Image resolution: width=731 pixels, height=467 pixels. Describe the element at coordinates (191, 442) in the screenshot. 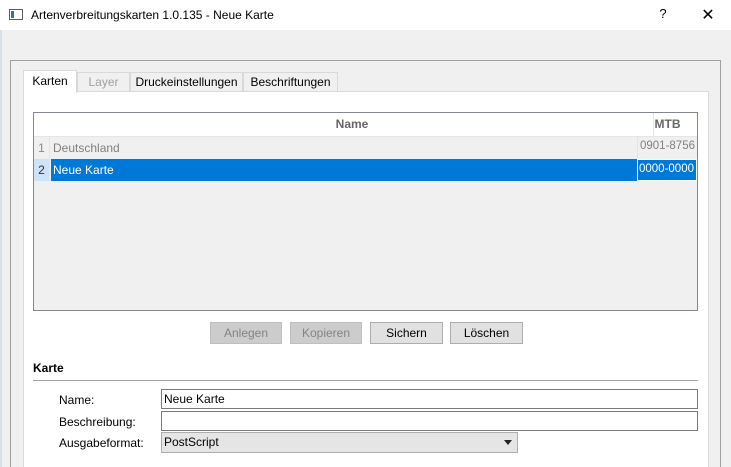

I see `ausgabeformat-value: PostScript` at that location.